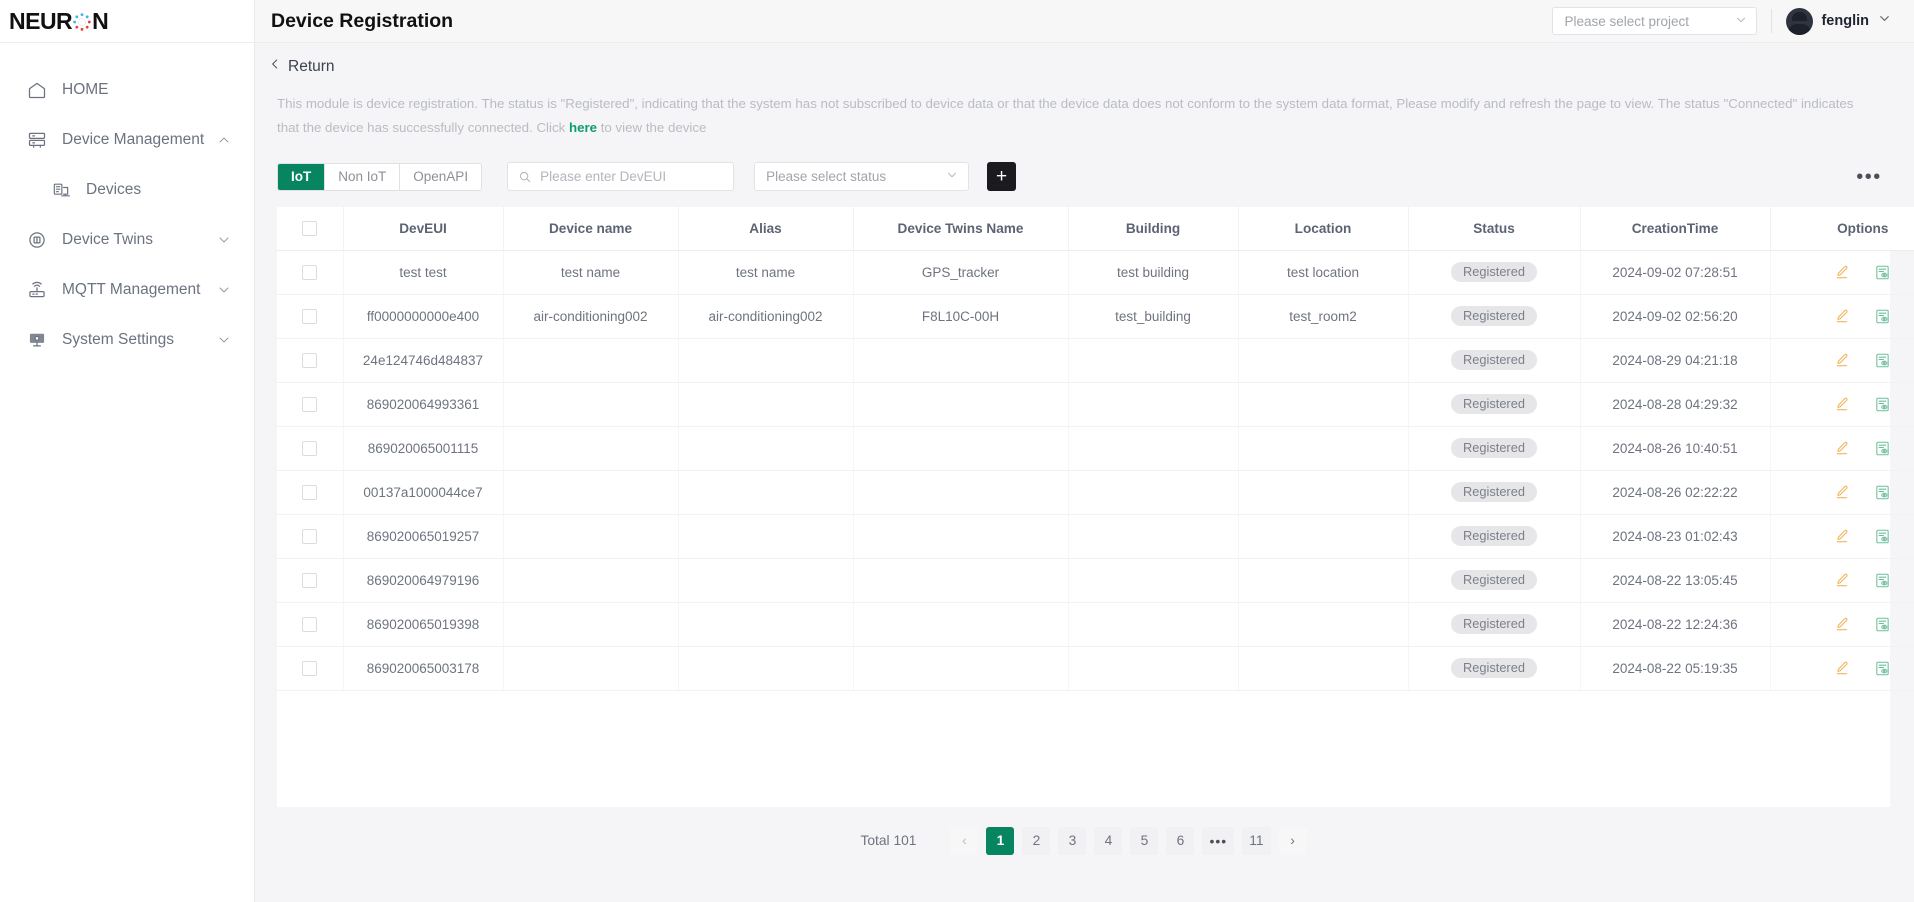 The image size is (1914, 902). Describe the element at coordinates (1256, 840) in the screenshot. I see `pagination-page-11: 11` at that location.